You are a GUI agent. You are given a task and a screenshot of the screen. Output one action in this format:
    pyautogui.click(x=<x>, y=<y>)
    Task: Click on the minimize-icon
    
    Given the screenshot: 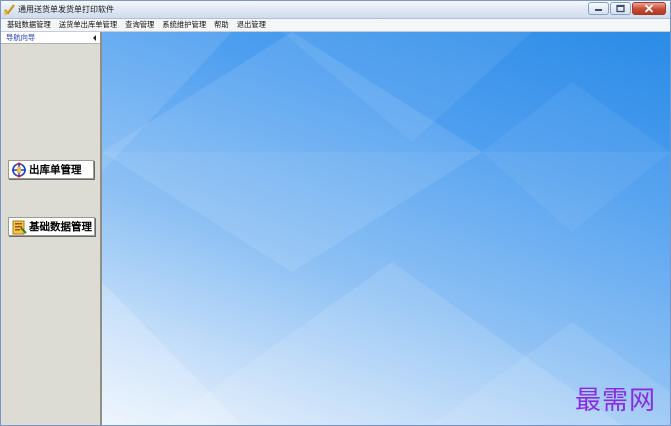 What is the action you would take?
    pyautogui.click(x=598, y=10)
    